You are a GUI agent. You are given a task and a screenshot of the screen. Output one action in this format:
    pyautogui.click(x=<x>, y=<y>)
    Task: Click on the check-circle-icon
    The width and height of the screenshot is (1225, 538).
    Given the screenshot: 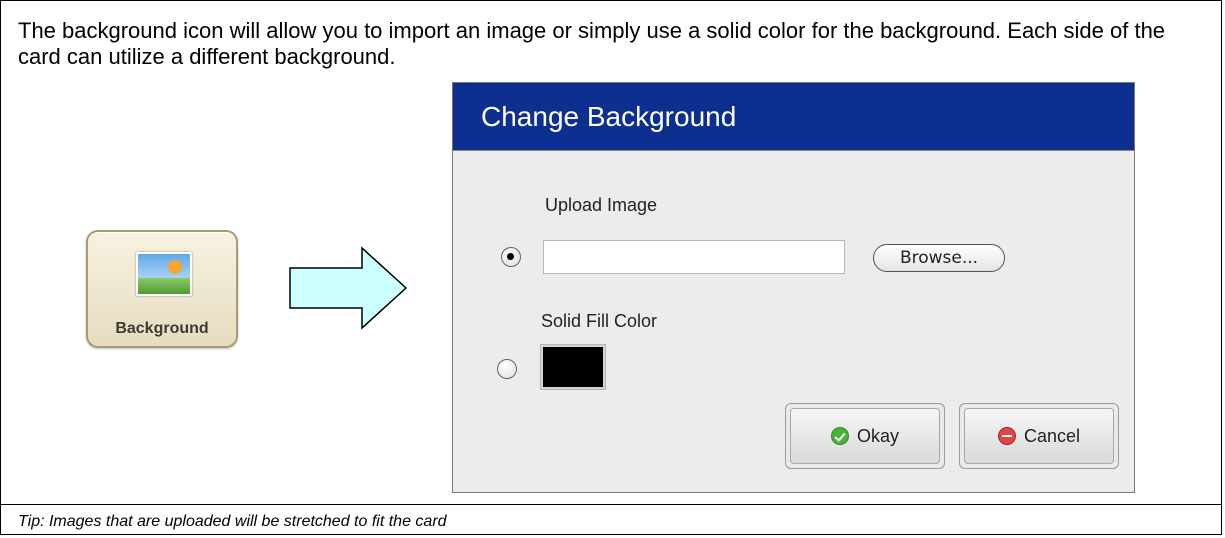 What is the action you would take?
    pyautogui.click(x=839, y=436)
    